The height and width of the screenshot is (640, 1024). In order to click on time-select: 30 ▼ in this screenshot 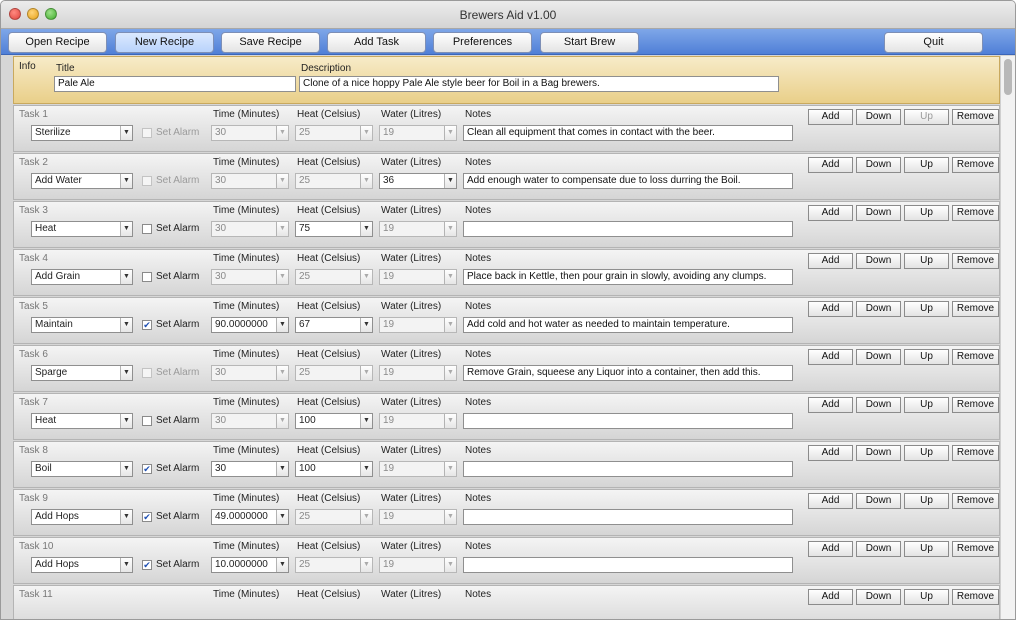, I will do `click(250, 469)`.